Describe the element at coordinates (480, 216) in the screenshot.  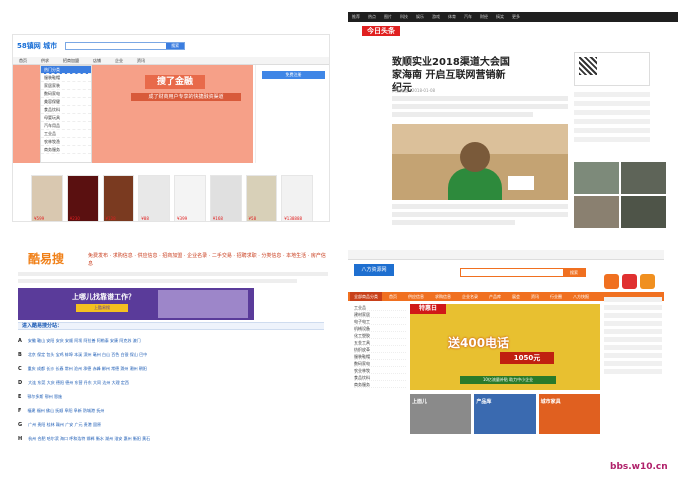
I see `q2-article-text` at that location.